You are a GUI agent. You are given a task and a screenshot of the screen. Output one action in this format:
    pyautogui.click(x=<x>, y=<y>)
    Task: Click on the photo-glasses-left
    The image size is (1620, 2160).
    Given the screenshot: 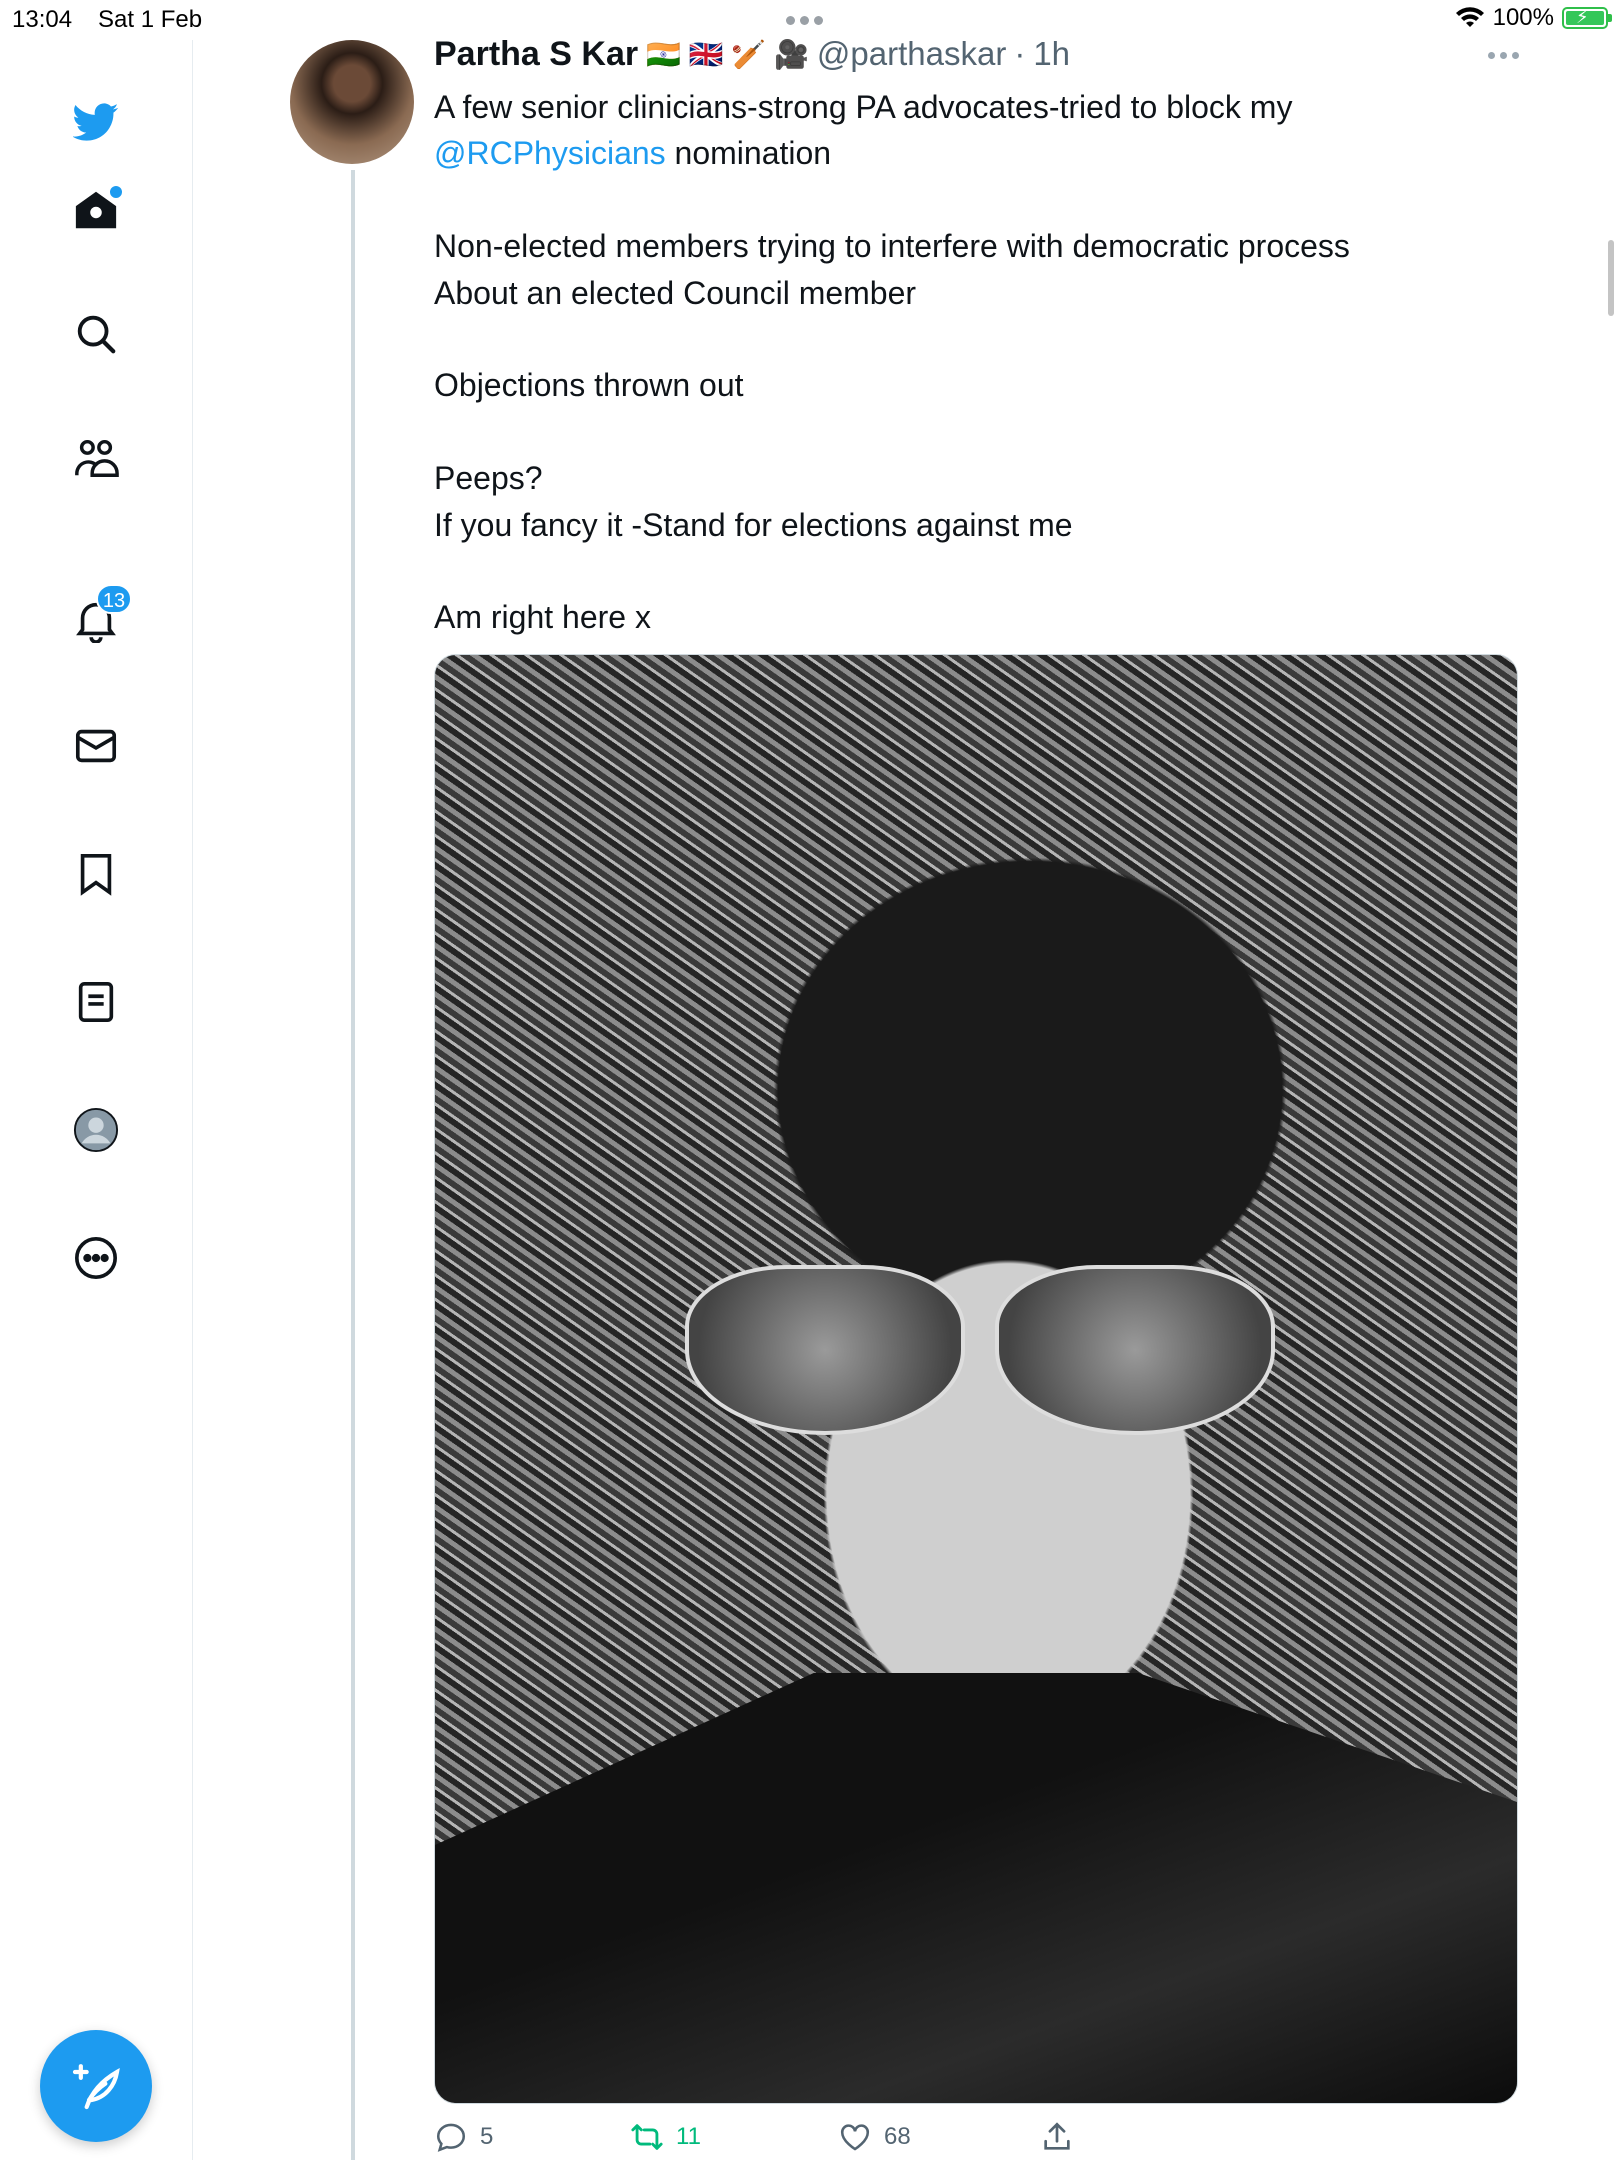 What is the action you would take?
    pyautogui.click(x=825, y=1350)
    